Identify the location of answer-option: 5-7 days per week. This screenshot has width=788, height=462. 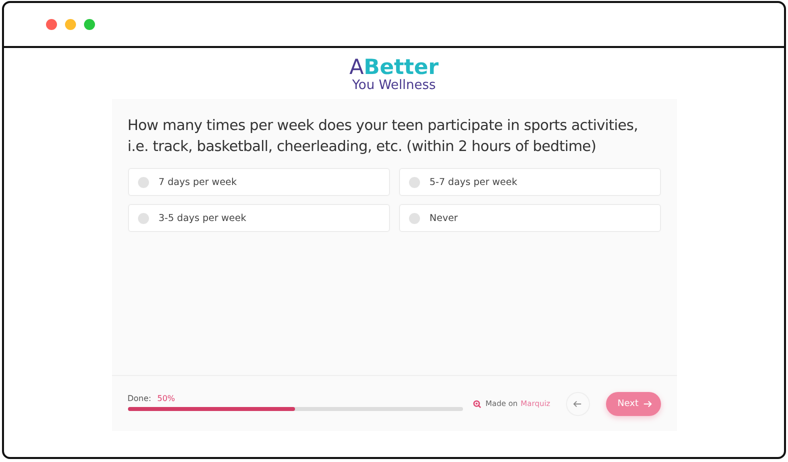
(529, 182).